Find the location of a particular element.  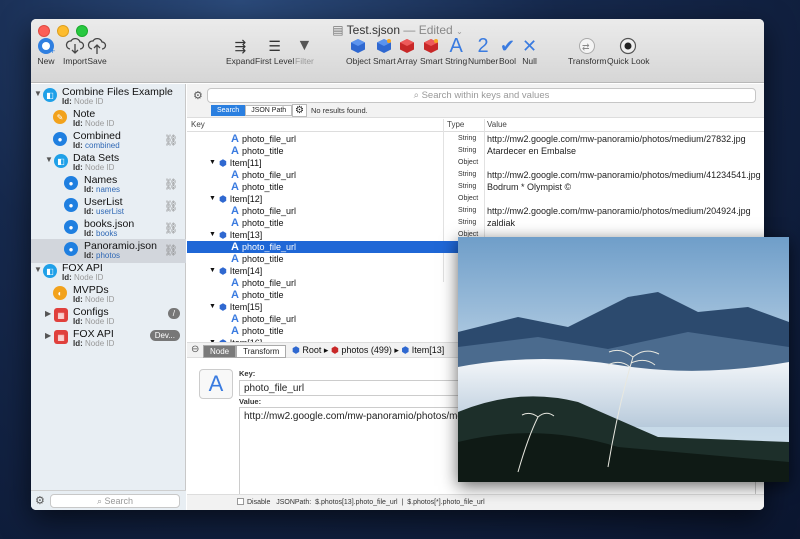

expand-button: ⇶ Expand is located at coordinates (240, 51).